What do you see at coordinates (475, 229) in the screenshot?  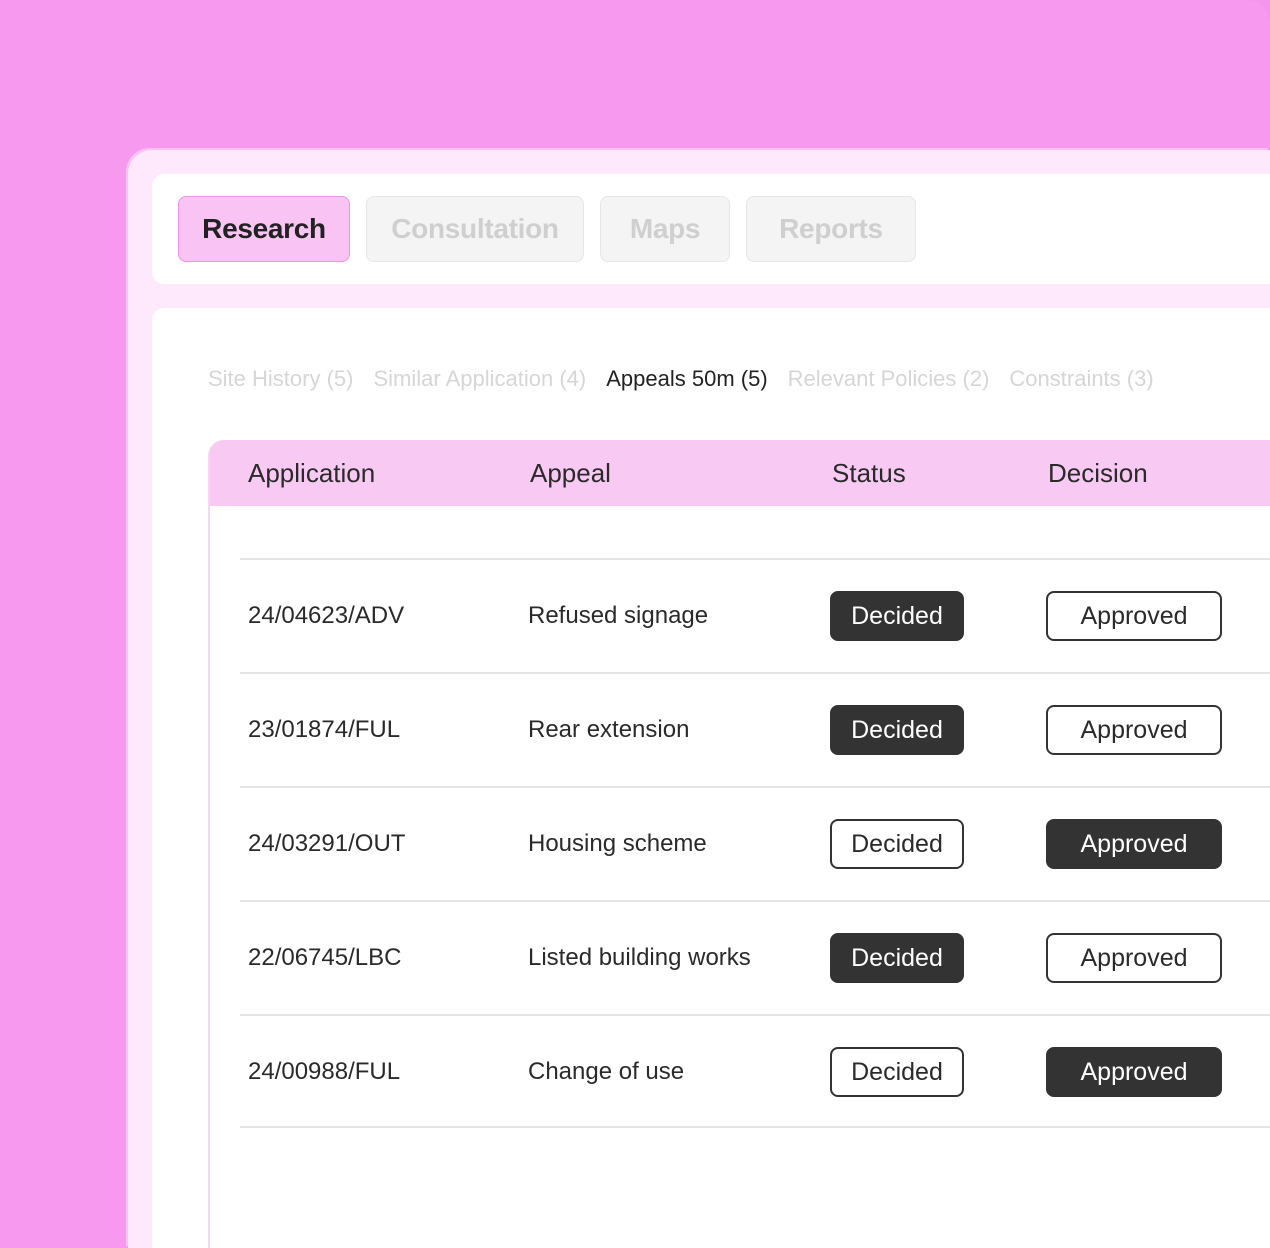 I see `tab-consultation: Consultation` at bounding box center [475, 229].